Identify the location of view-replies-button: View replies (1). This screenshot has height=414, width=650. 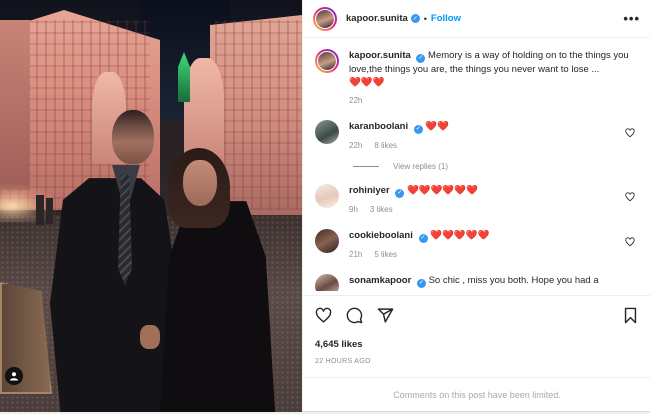
(497, 166).